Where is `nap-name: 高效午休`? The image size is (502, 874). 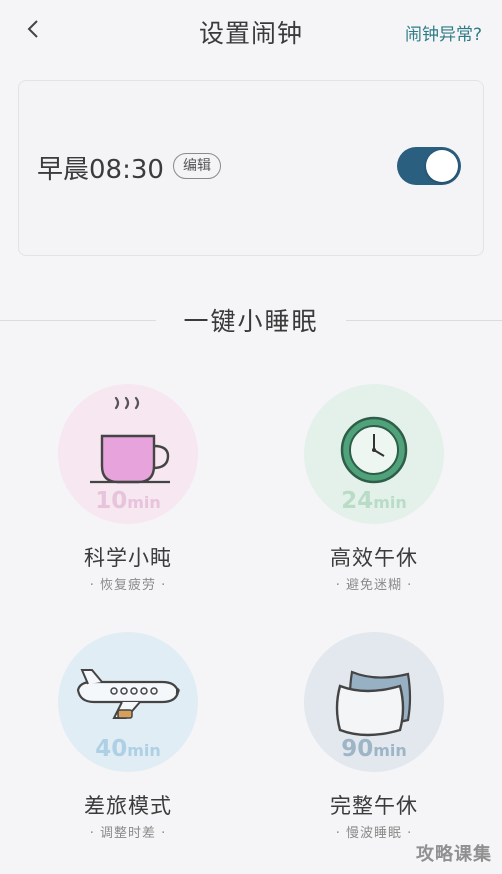
nap-name: 高效午休 is located at coordinates (374, 558).